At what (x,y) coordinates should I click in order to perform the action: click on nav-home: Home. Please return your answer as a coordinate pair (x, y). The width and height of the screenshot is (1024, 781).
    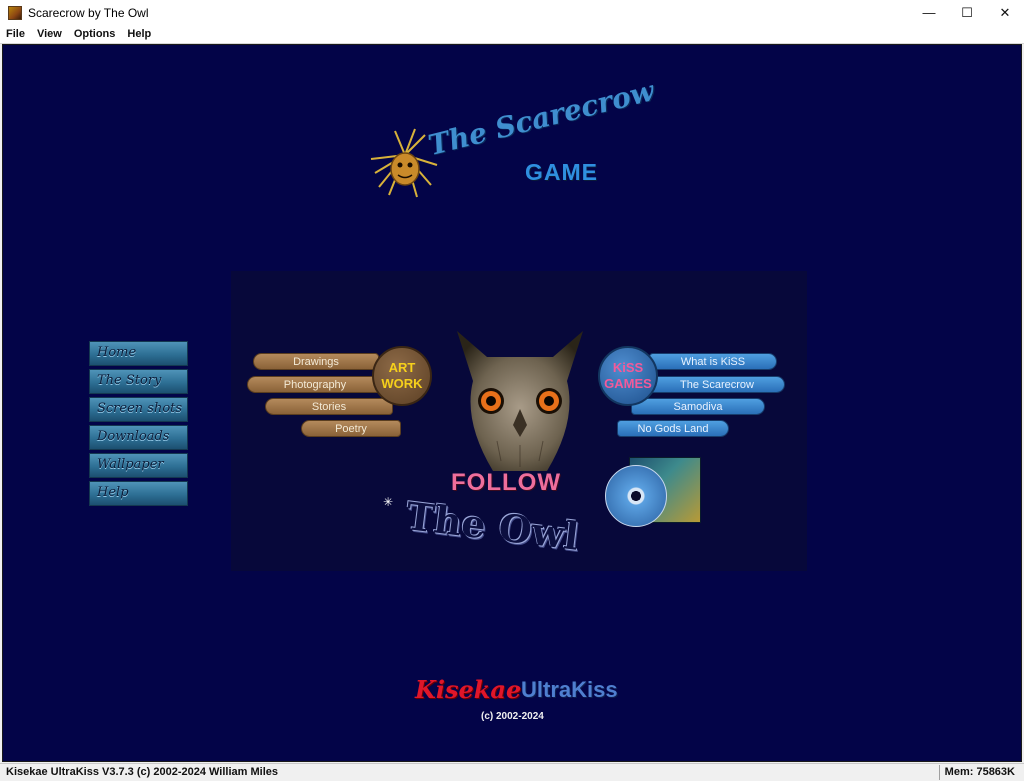
    Looking at the image, I should click on (138, 353).